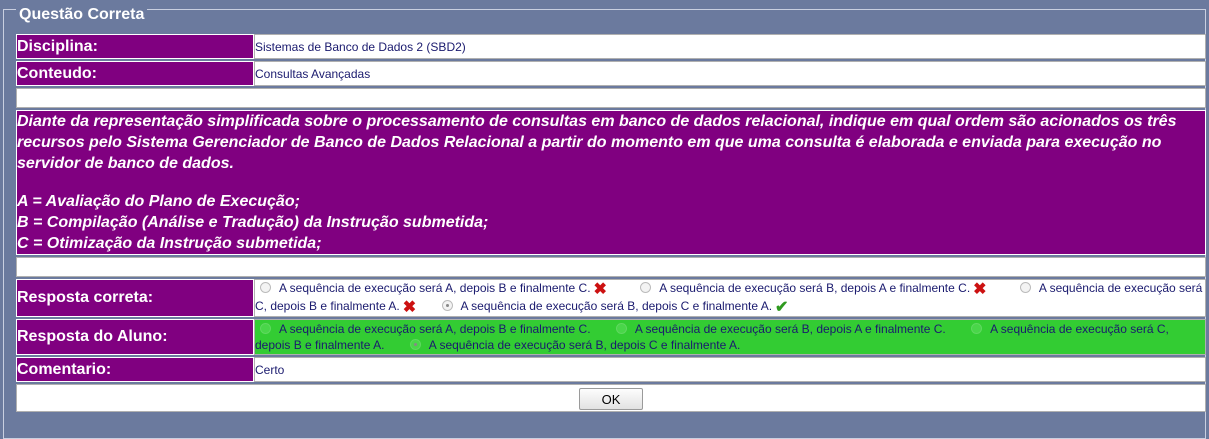 The width and height of the screenshot is (1209, 439). Describe the element at coordinates (169, 243) in the screenshot. I see `question-item-c: C = Otimização da Instrução submetida;` at that location.